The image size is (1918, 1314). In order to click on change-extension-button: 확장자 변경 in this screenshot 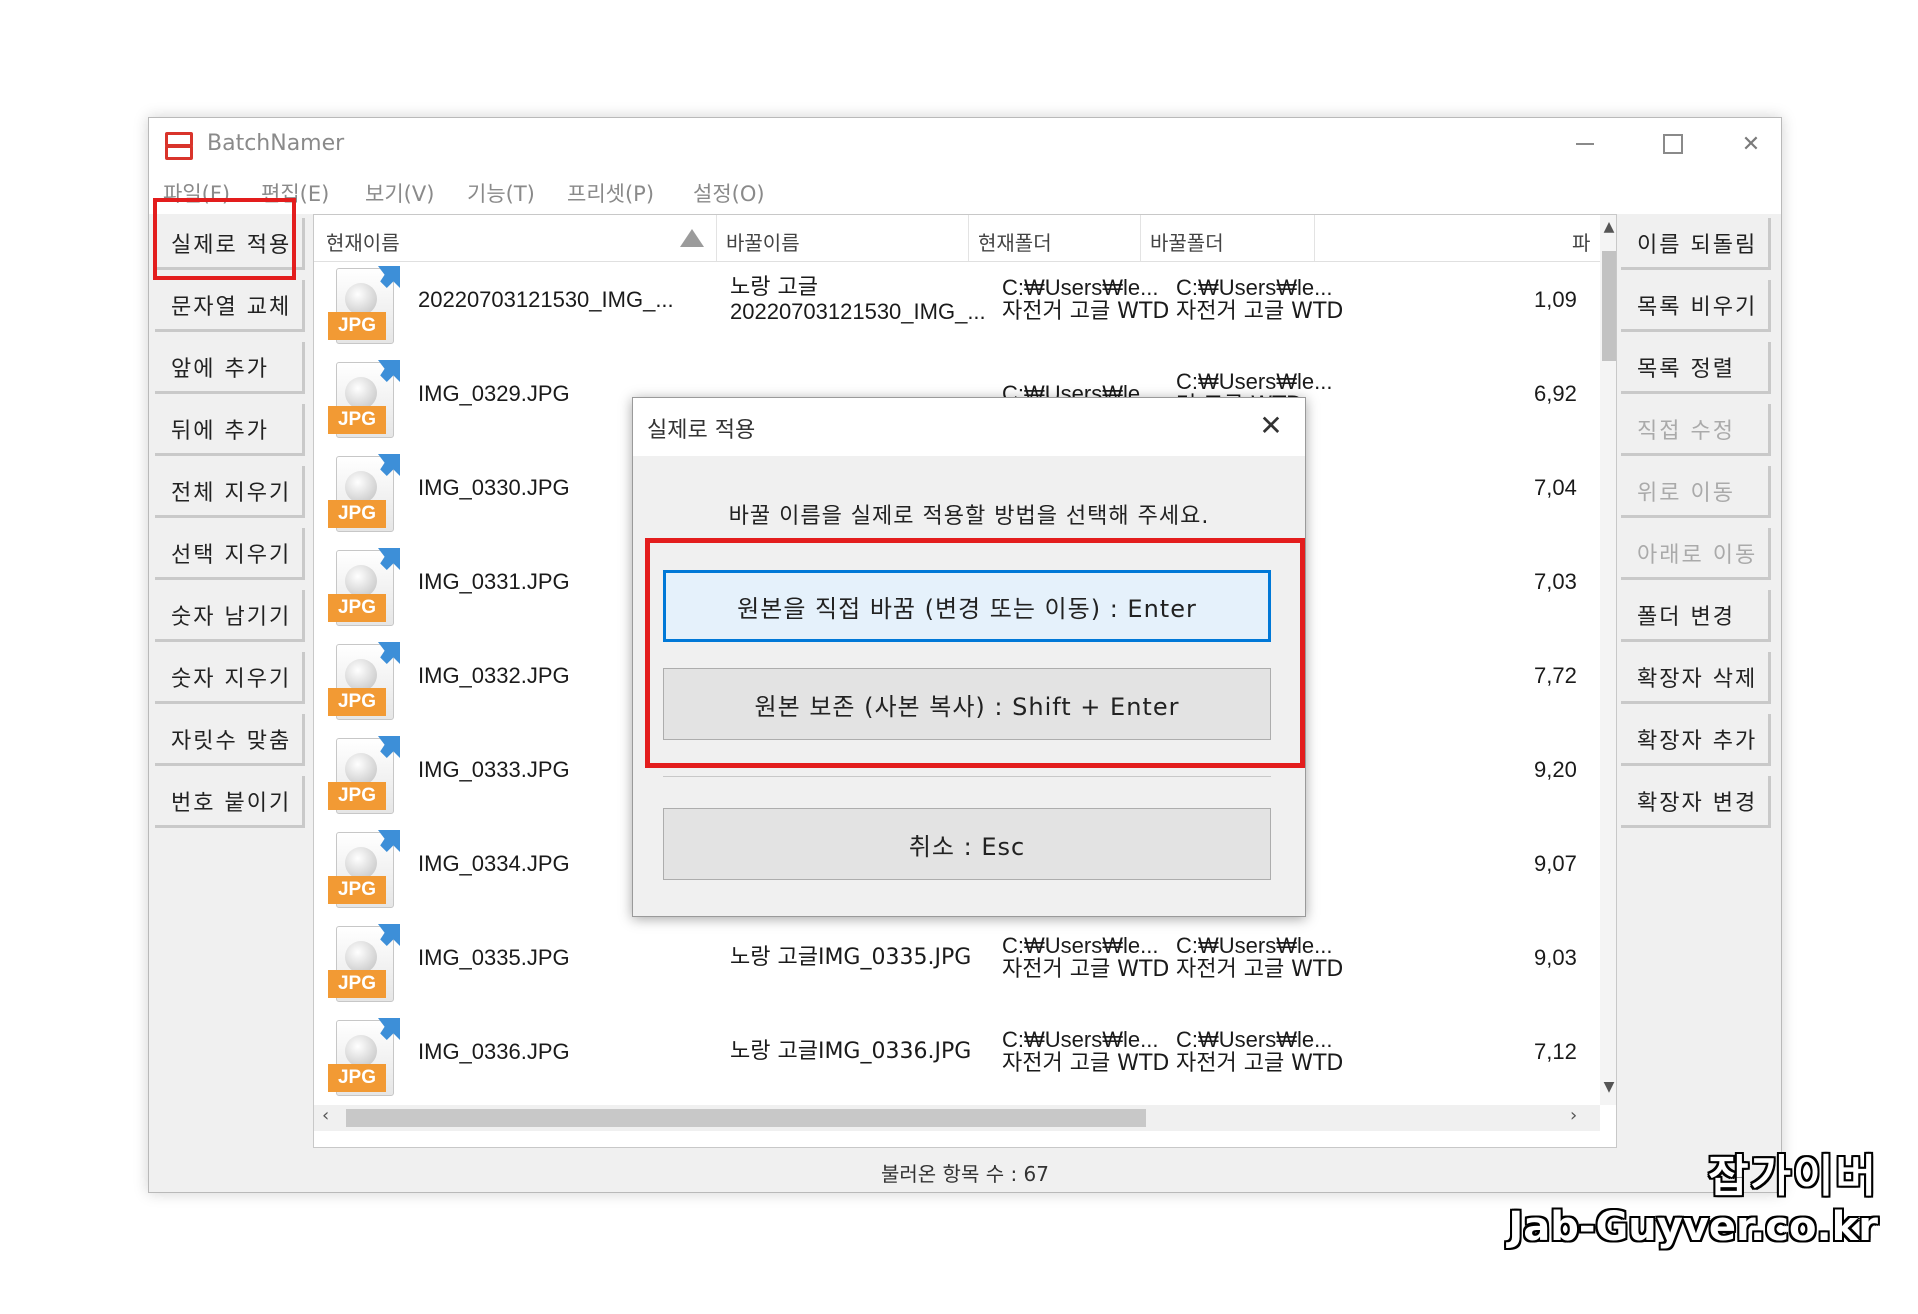, I will do `click(1696, 802)`.